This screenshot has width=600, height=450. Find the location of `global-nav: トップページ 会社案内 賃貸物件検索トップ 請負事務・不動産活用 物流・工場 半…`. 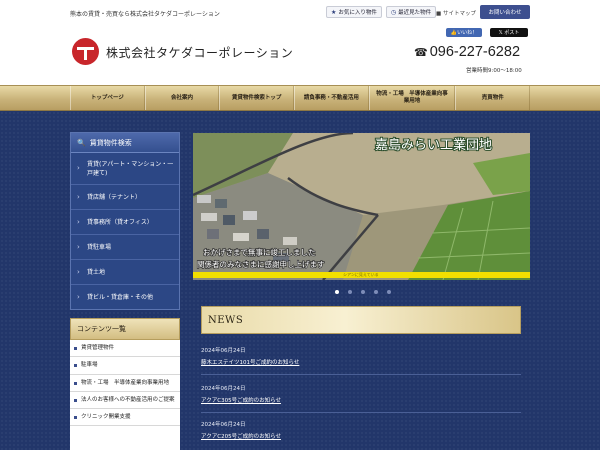

global-nav: トップページ 会社案内 賃貸物件検索トップ 請負事務・不動産活用 物流・工場 半… is located at coordinates (300, 98).